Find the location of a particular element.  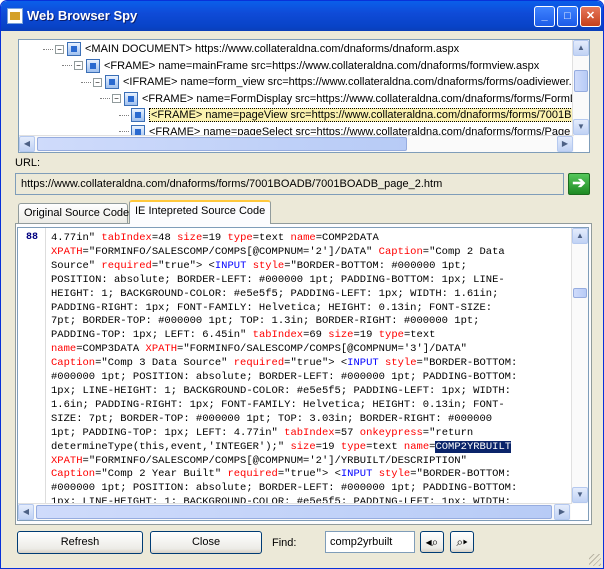

resize-grip is located at coordinates (595, 560).